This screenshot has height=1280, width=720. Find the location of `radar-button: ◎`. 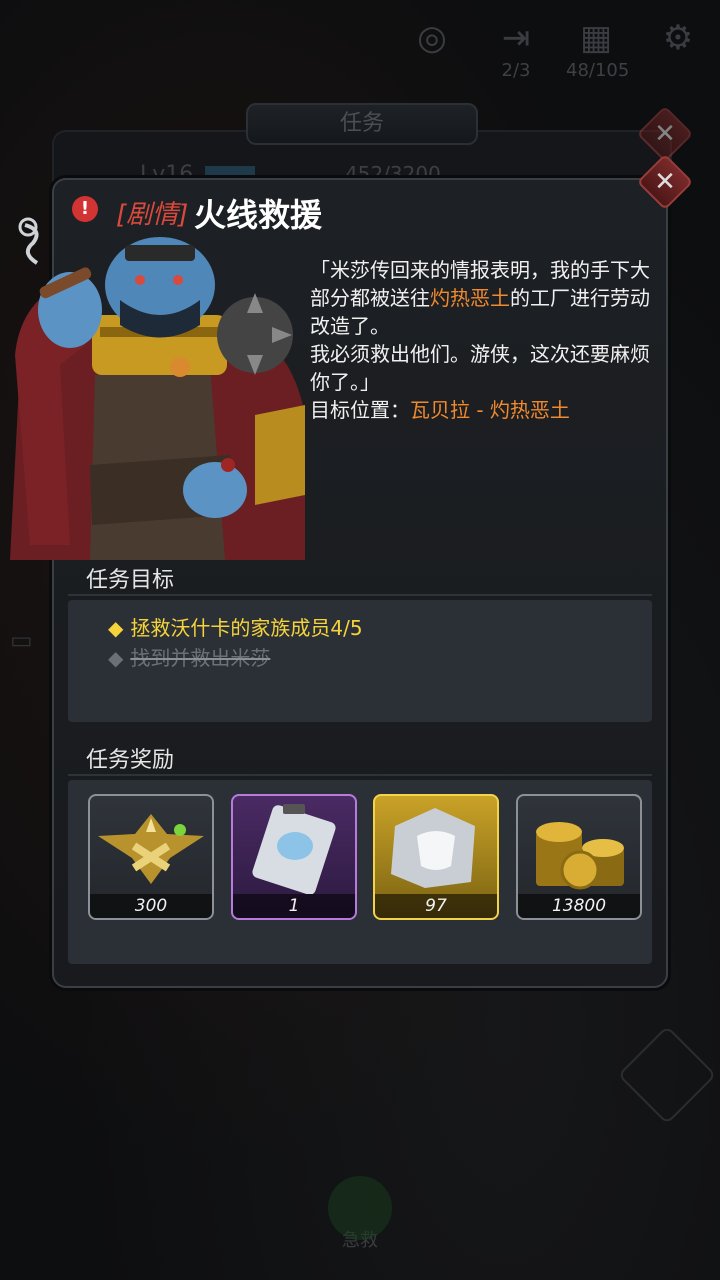

radar-button: ◎ is located at coordinates (432, 39).